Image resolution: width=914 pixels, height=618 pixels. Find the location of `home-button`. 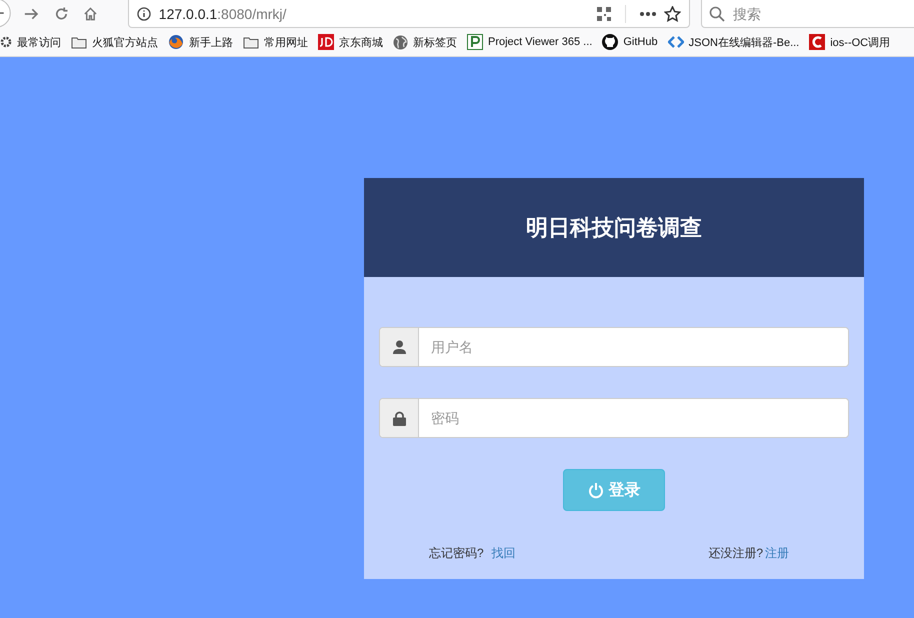

home-button is located at coordinates (90, 14).